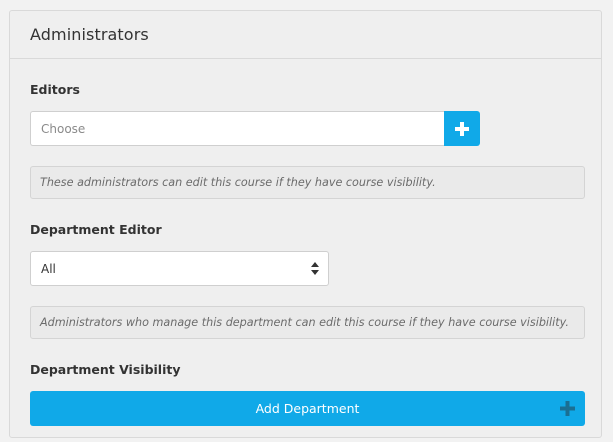 This screenshot has width=613, height=442. Describe the element at coordinates (89, 34) in the screenshot. I see `panel-title: Administrators` at that location.